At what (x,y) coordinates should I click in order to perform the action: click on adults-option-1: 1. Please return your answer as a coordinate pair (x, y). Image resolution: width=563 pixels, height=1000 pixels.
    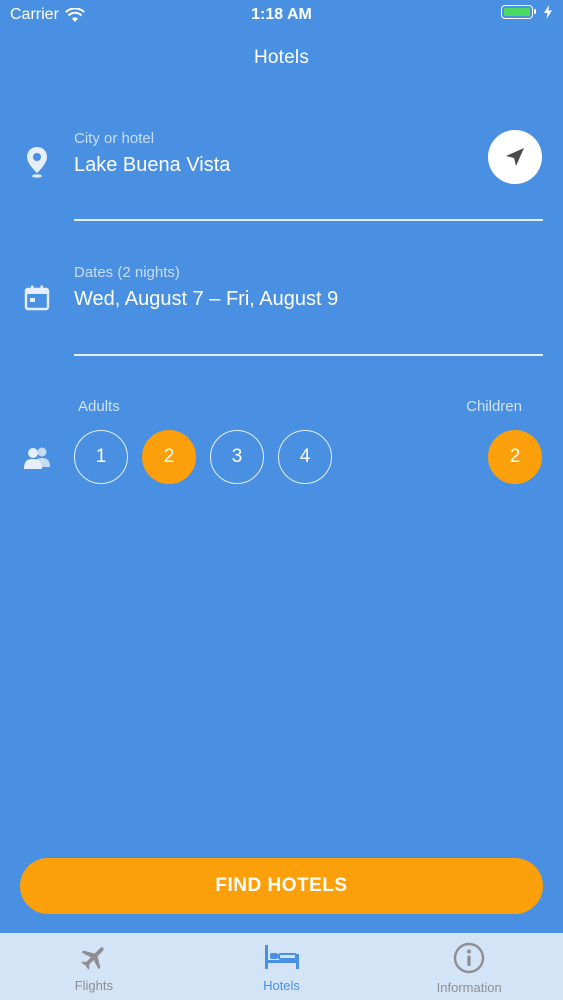
    Looking at the image, I should click on (101, 457).